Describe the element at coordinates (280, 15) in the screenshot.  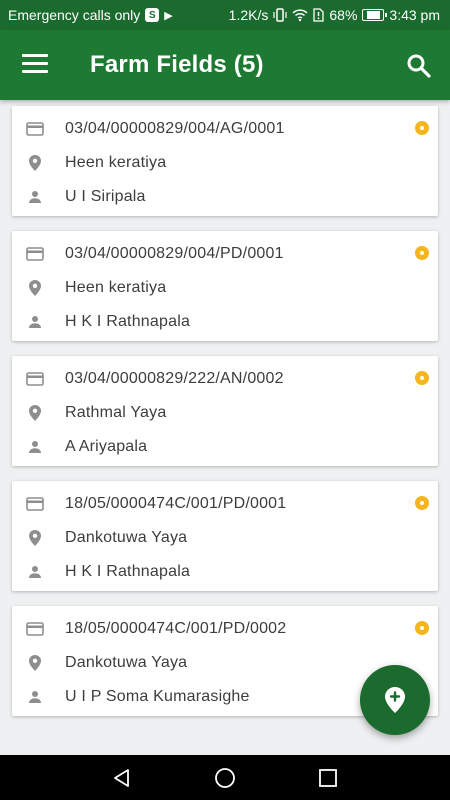
I see `vibrate-icon` at that location.